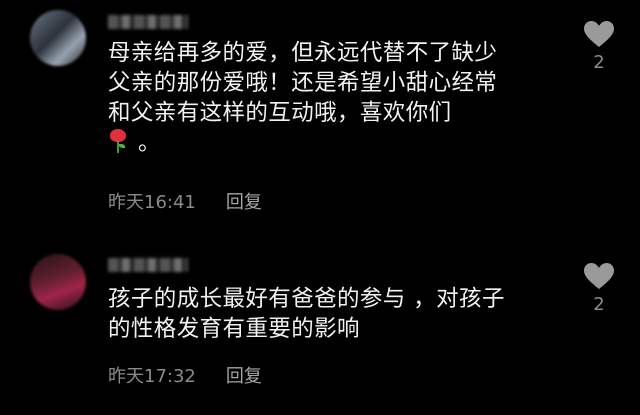  Describe the element at coordinates (149, 143) in the screenshot. I see `comment-tail: 。` at that location.